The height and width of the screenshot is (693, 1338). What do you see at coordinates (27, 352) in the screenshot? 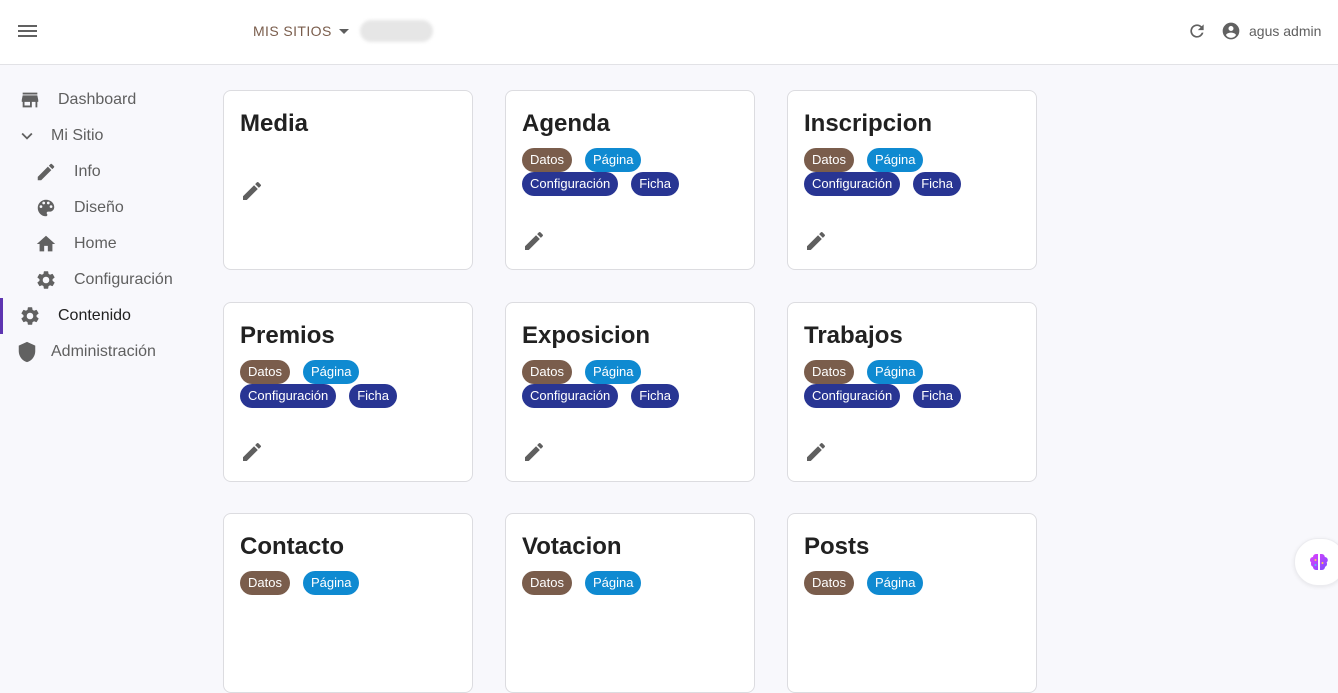
I see `shield-icon` at bounding box center [27, 352].